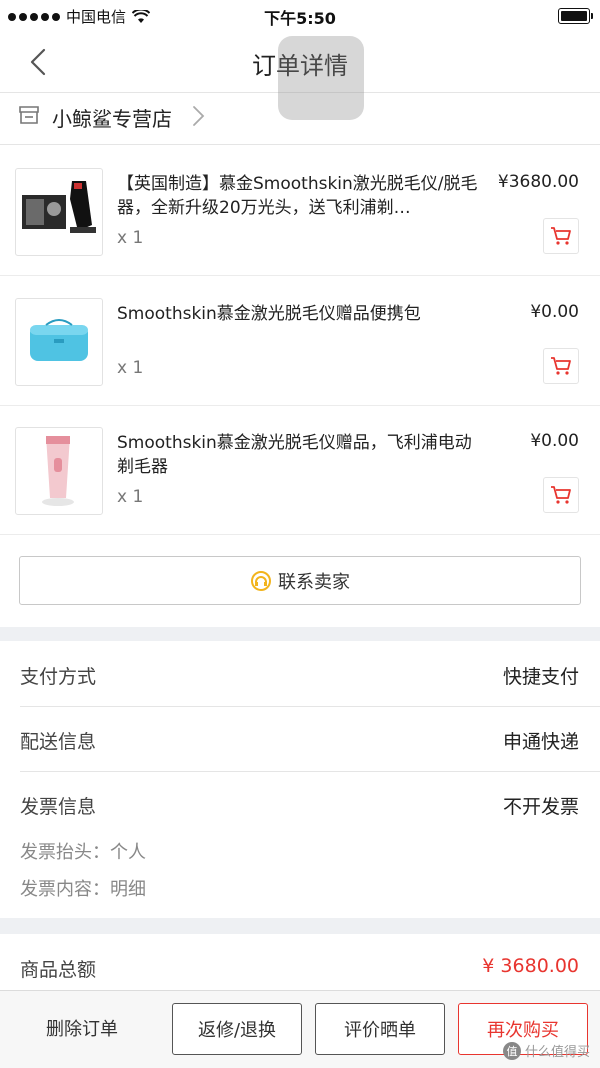 The width and height of the screenshot is (600, 1068). Describe the element at coordinates (300, 341) in the screenshot. I see `product-item: Smoothskin慕金激光脱毛仪赠品便携包 x 1 ¥0.00` at that location.